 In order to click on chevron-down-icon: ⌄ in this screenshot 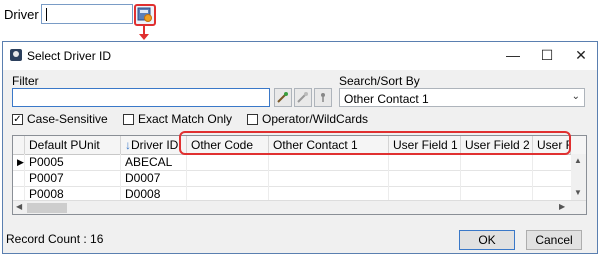, I will do `click(575, 96)`.